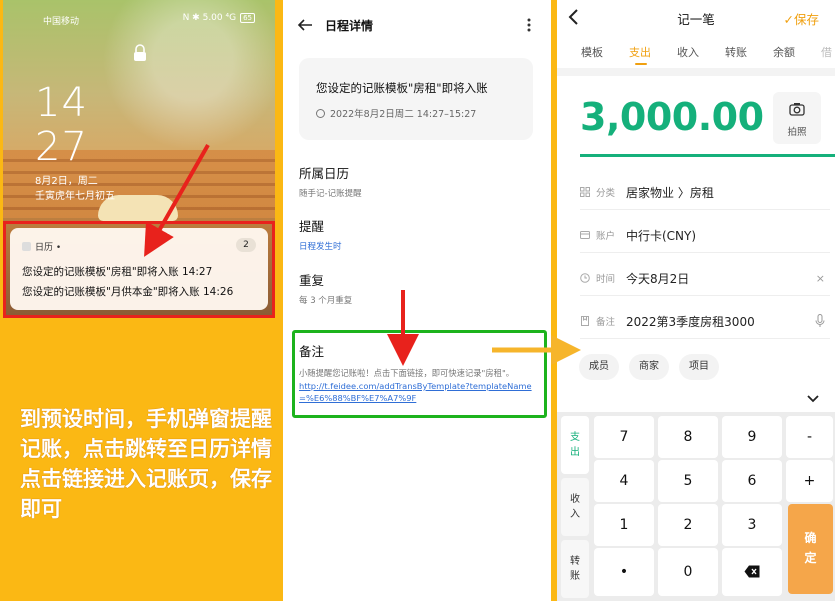  What do you see at coordinates (585, 235) in the screenshot?
I see `card-icon` at bounding box center [585, 235].